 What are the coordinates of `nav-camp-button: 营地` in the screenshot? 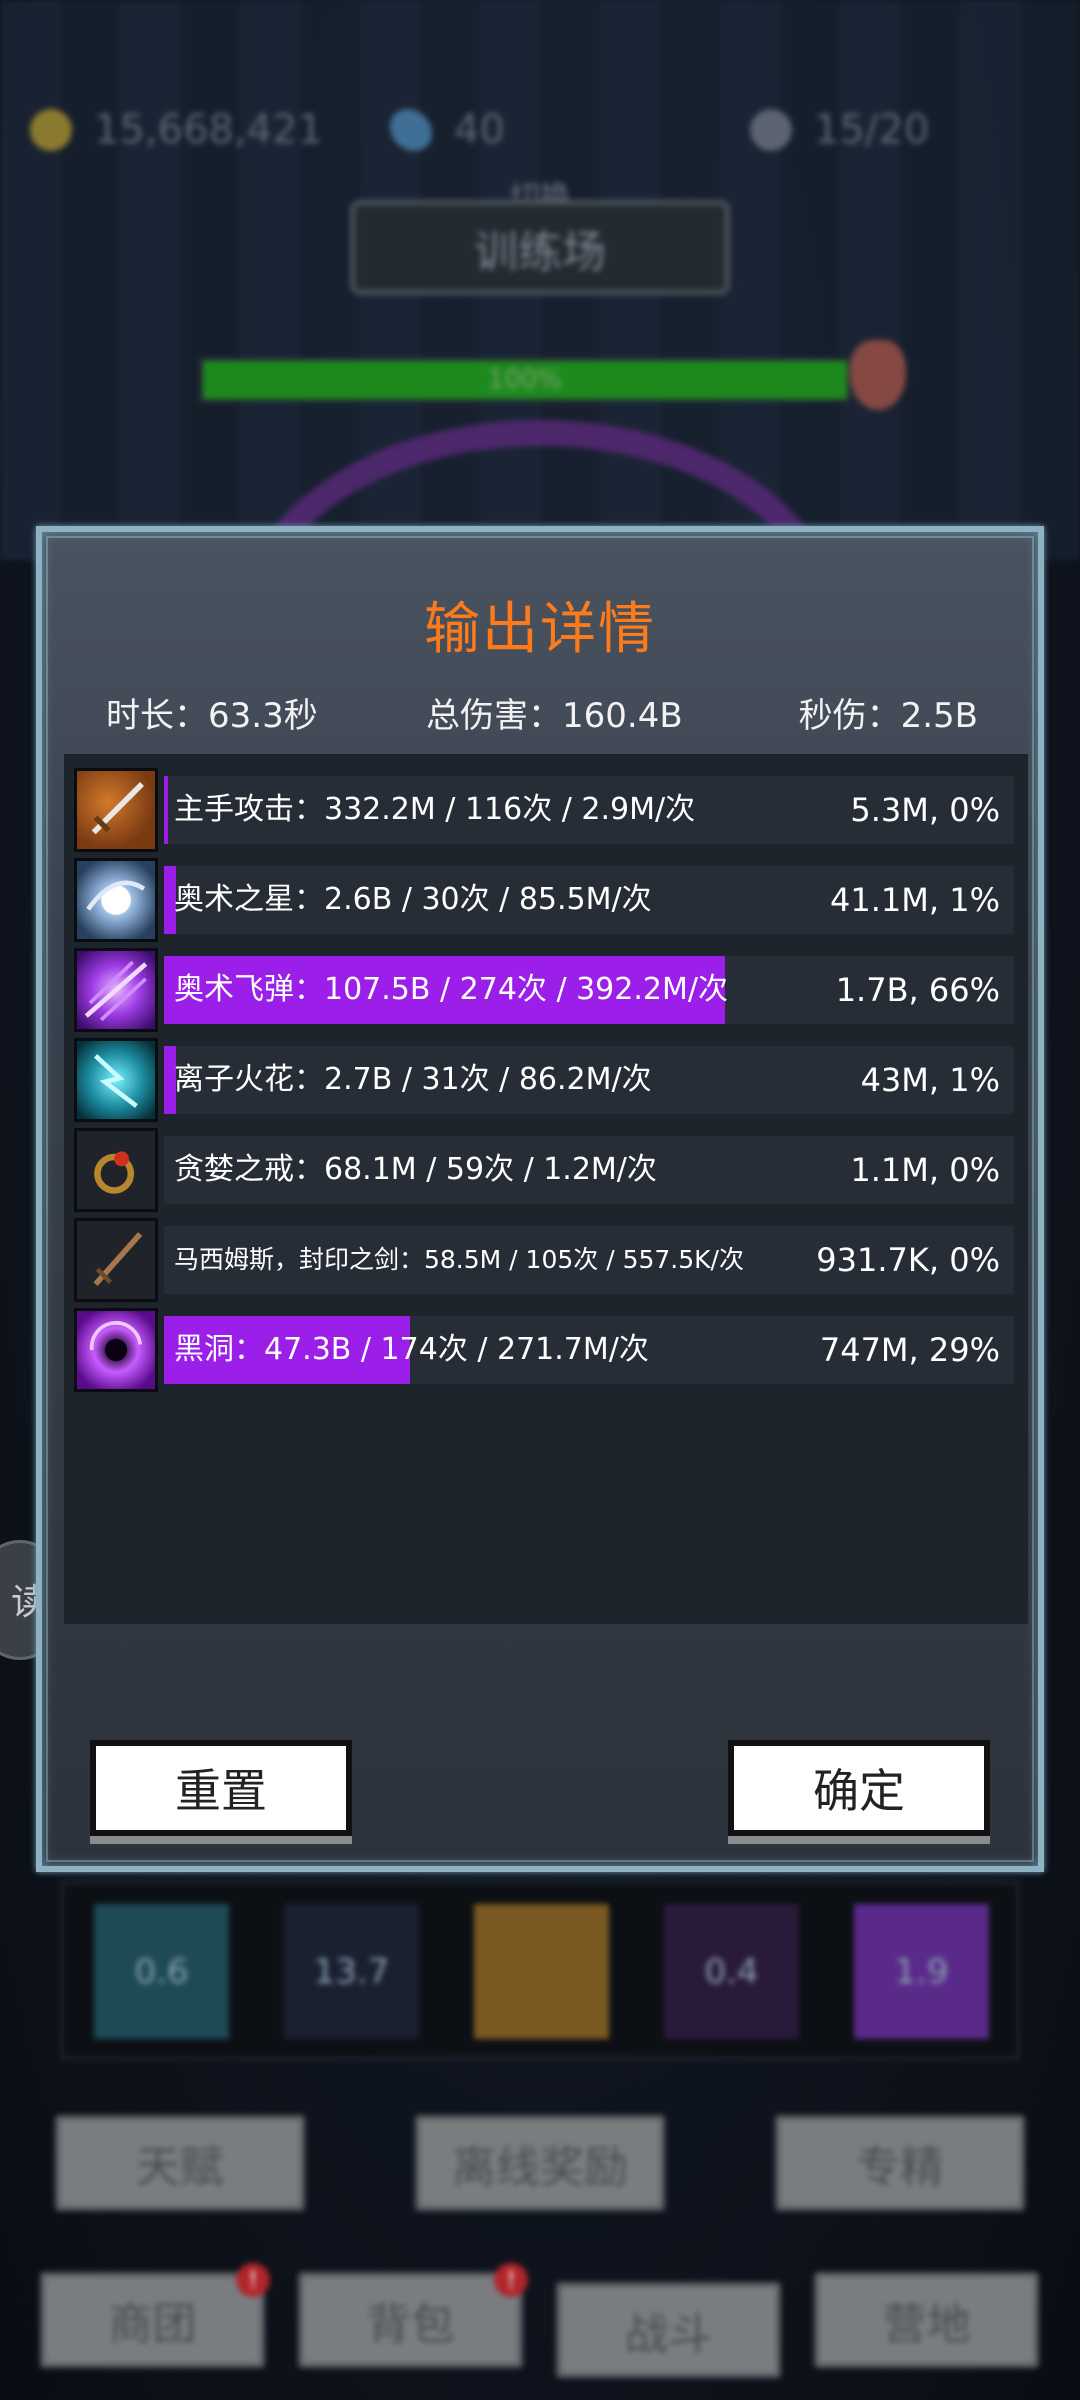 It's located at (926, 2320).